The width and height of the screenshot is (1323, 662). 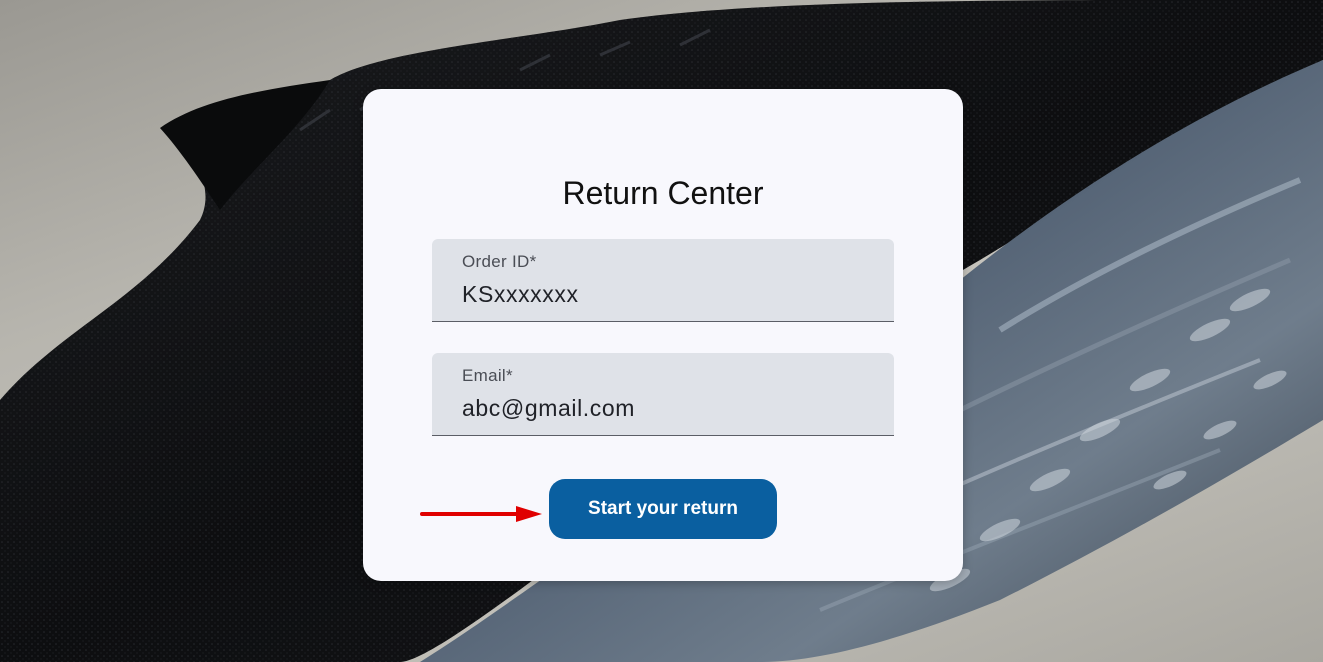 I want to click on start-return-button: Start your return, so click(x=663, y=509).